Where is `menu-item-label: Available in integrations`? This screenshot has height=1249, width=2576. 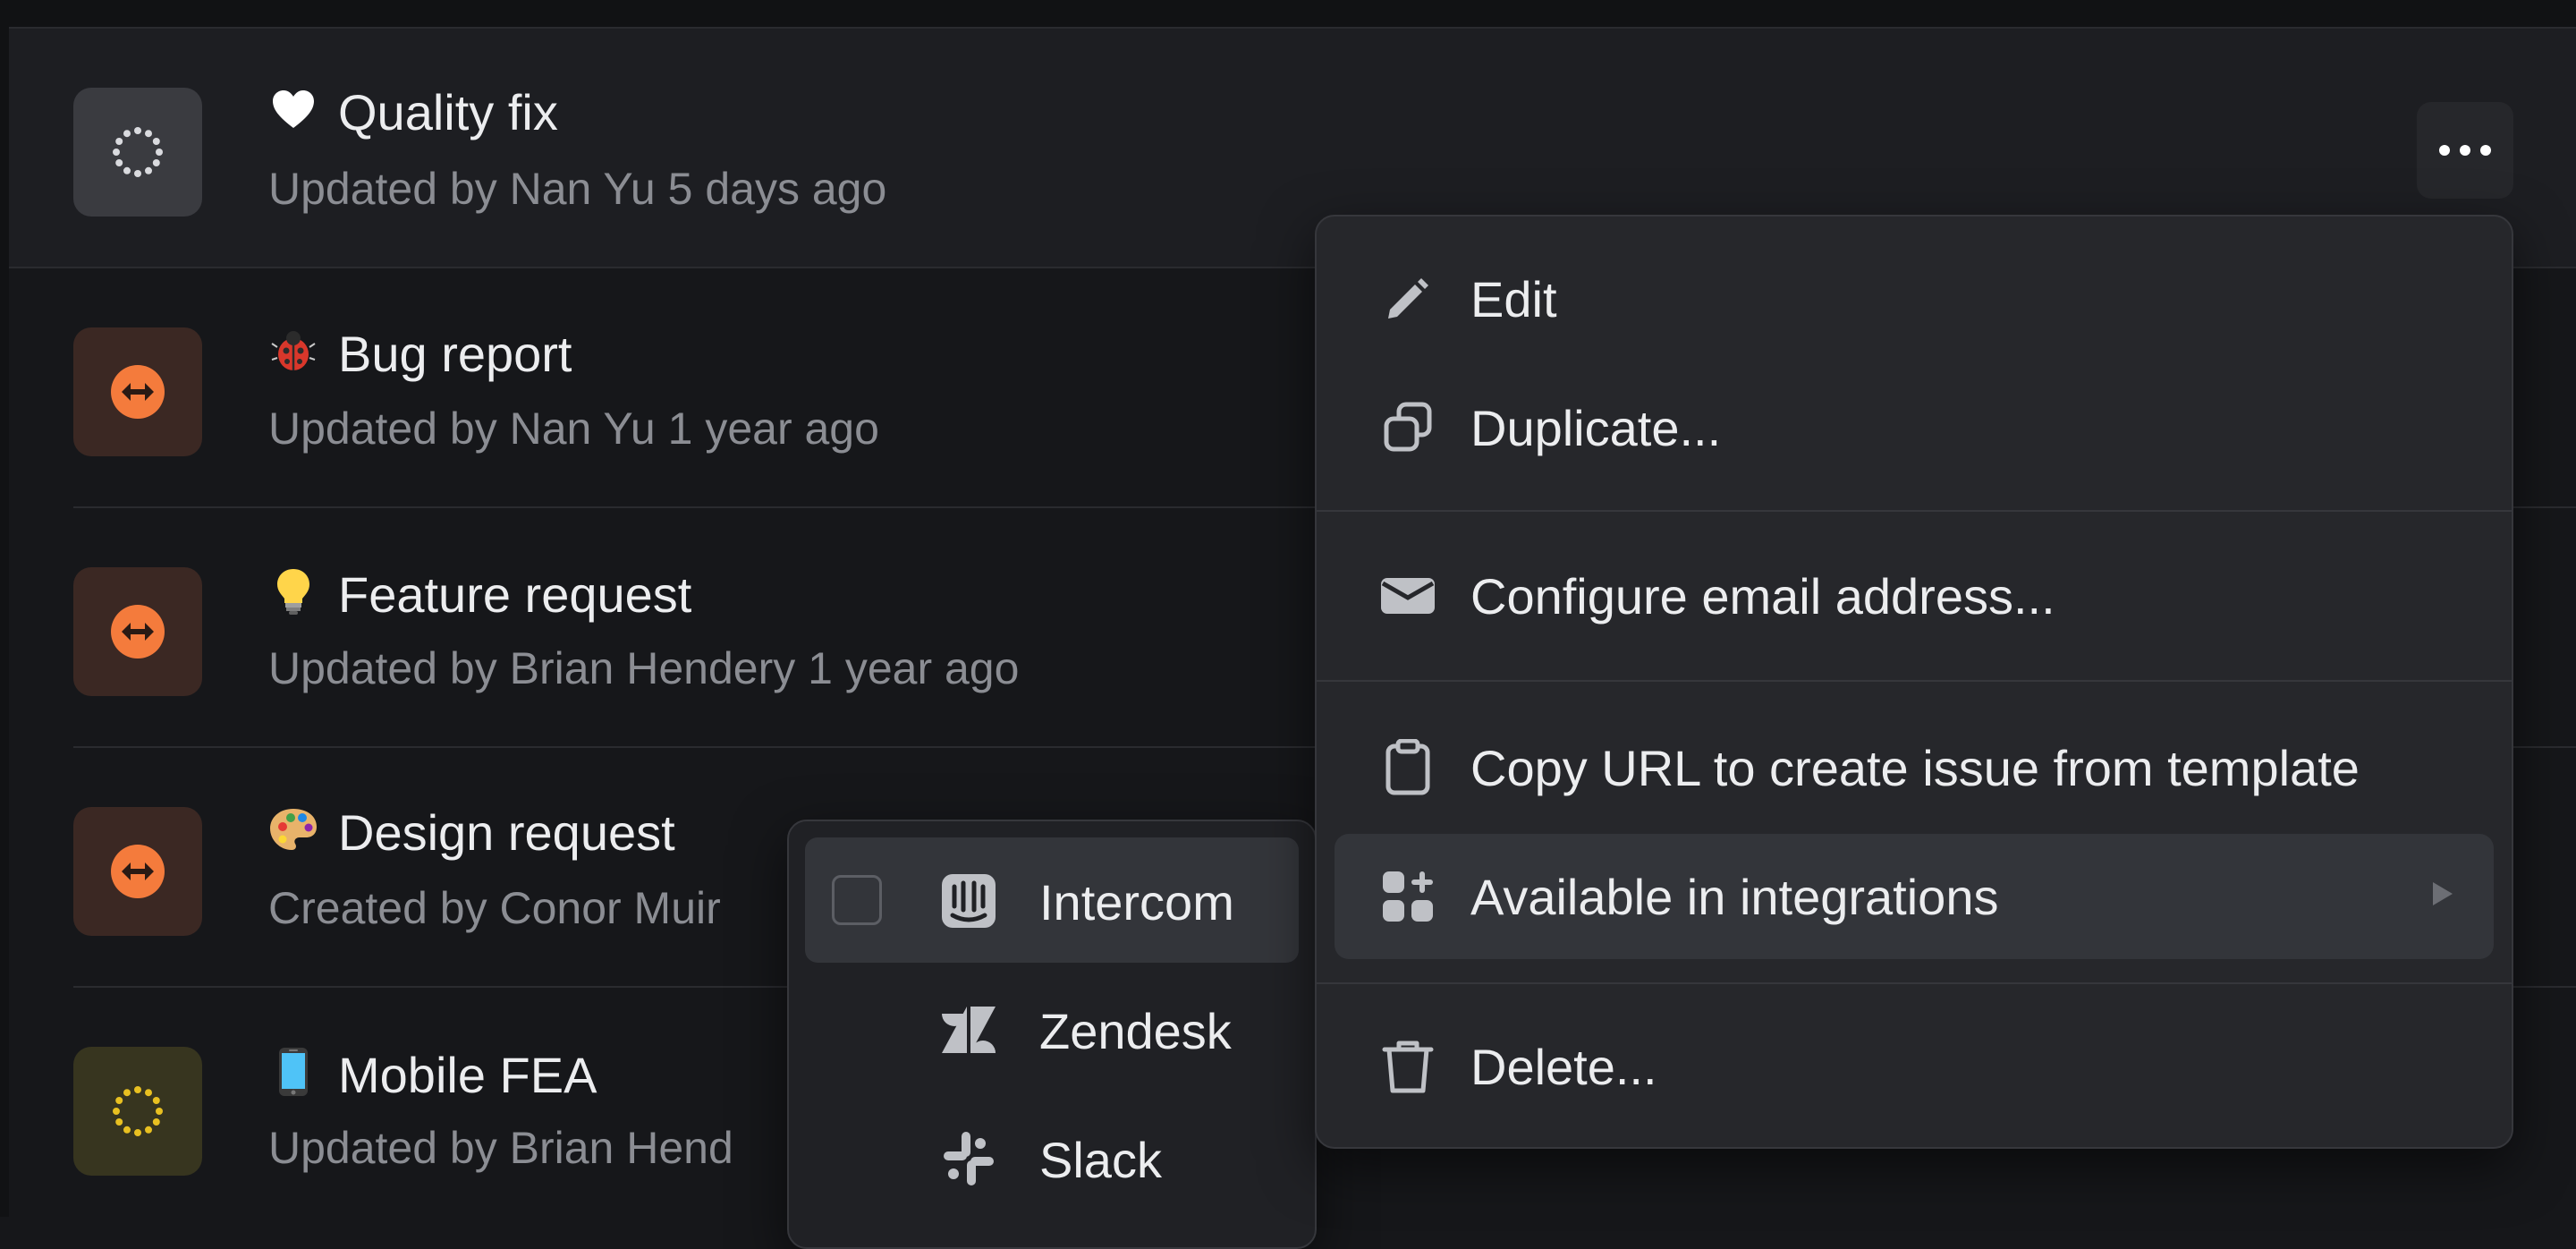 menu-item-label: Available in integrations is located at coordinates (1734, 896).